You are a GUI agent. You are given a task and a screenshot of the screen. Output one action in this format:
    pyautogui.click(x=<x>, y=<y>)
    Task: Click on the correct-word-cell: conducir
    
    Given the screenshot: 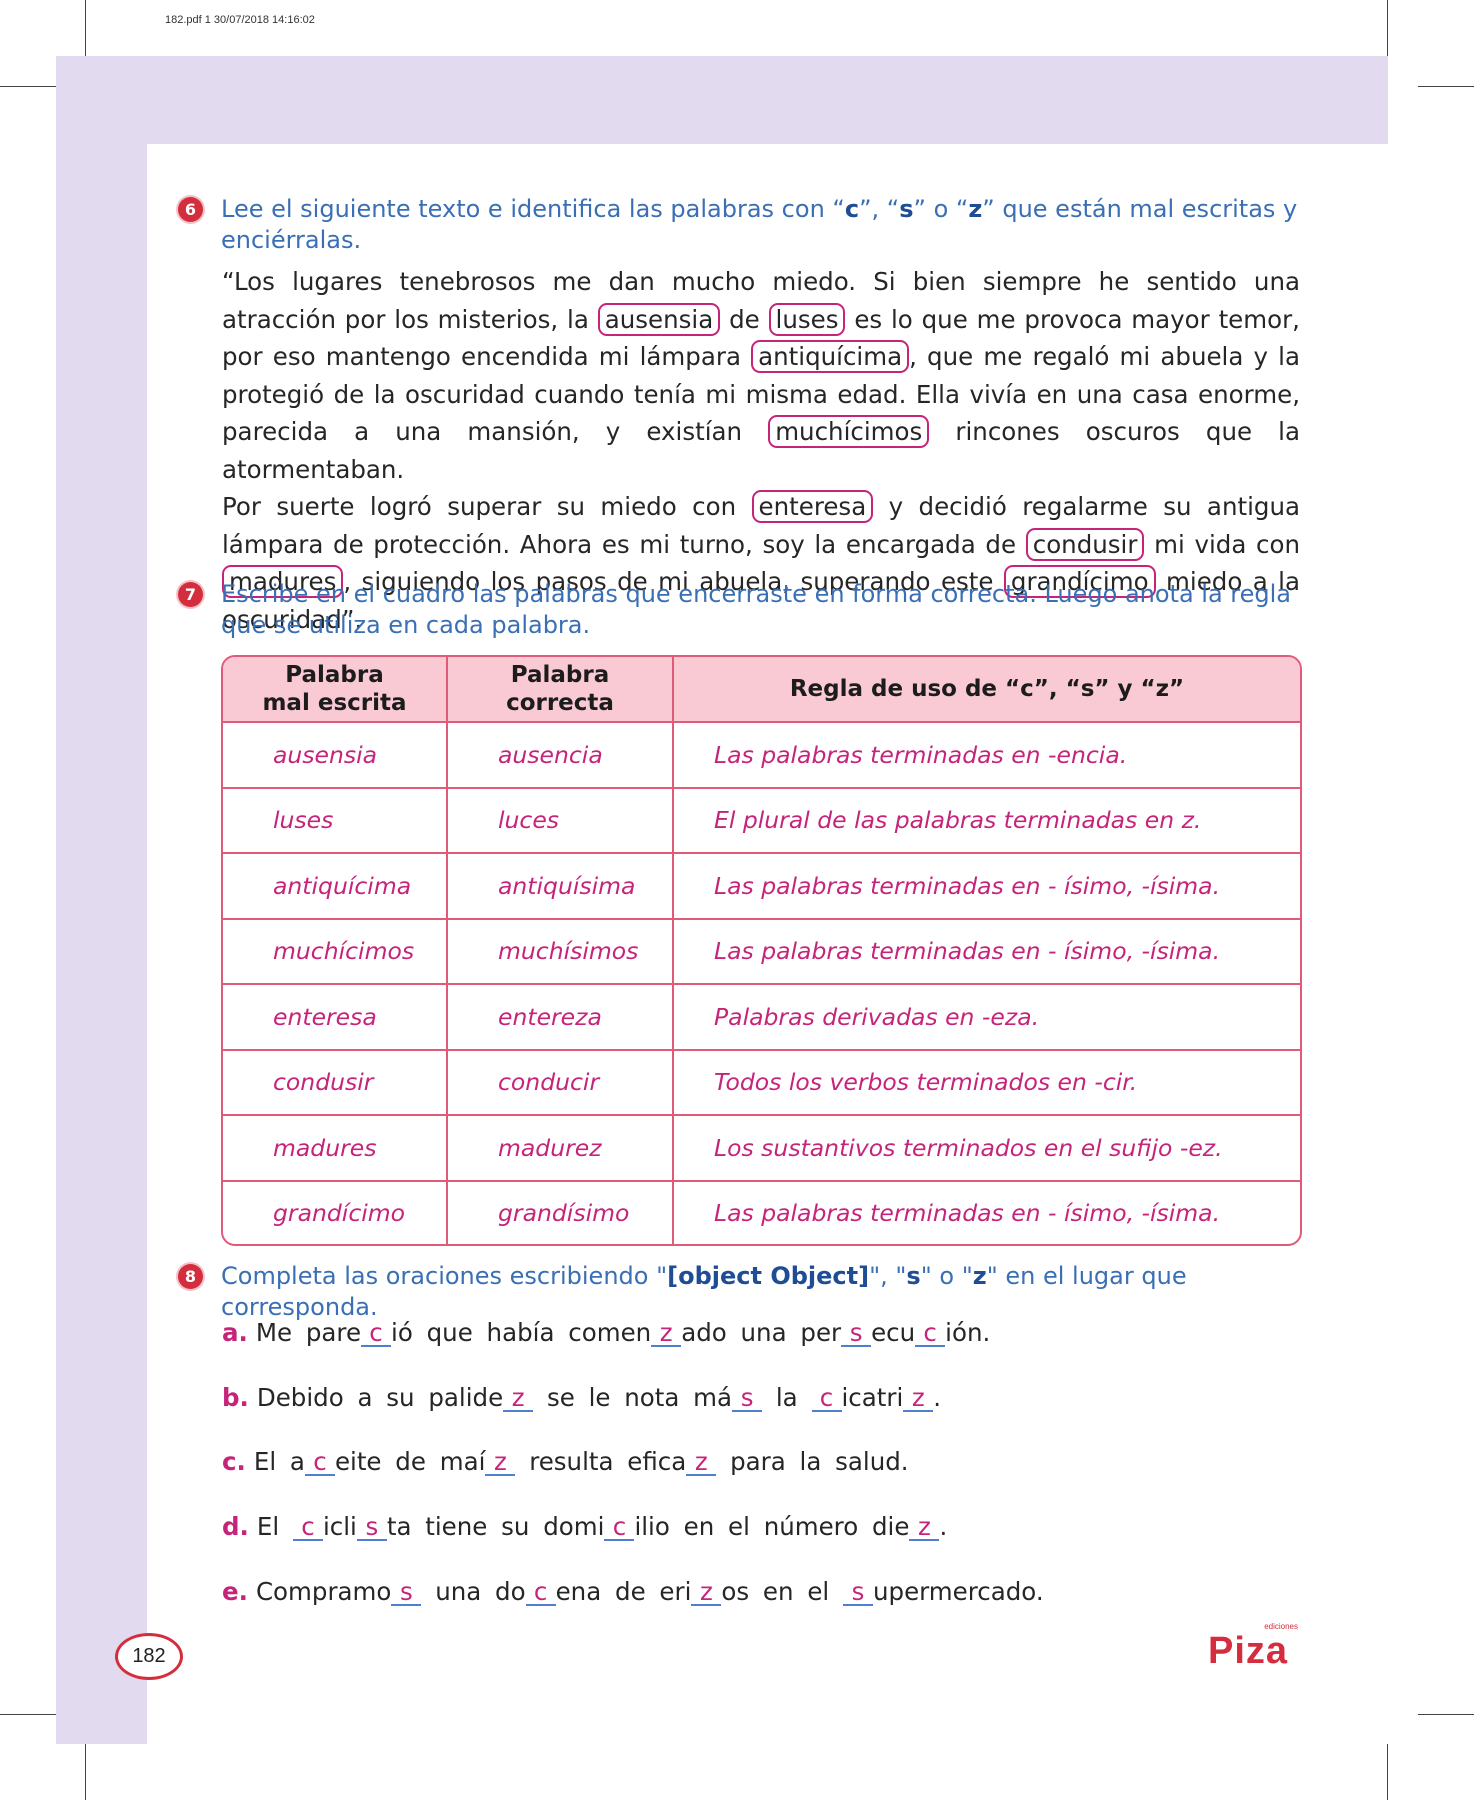 What is the action you would take?
    pyautogui.click(x=560, y=1082)
    